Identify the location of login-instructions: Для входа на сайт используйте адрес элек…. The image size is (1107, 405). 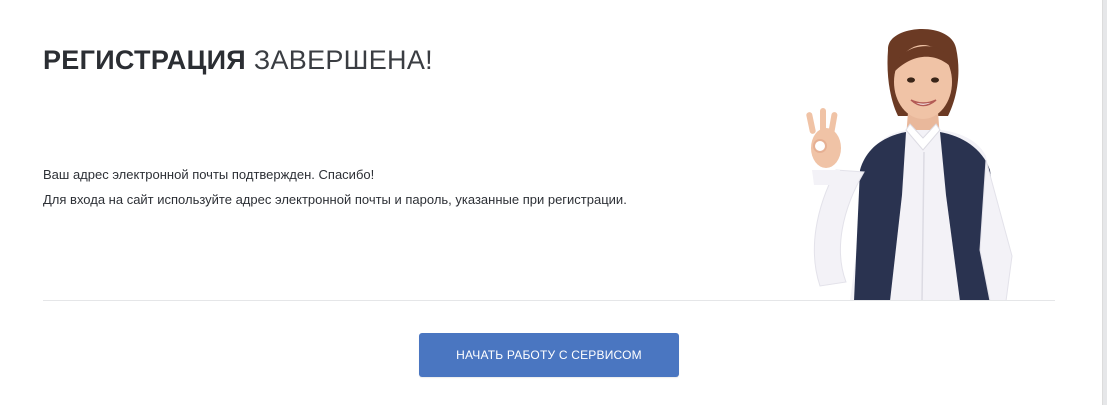
(335, 199).